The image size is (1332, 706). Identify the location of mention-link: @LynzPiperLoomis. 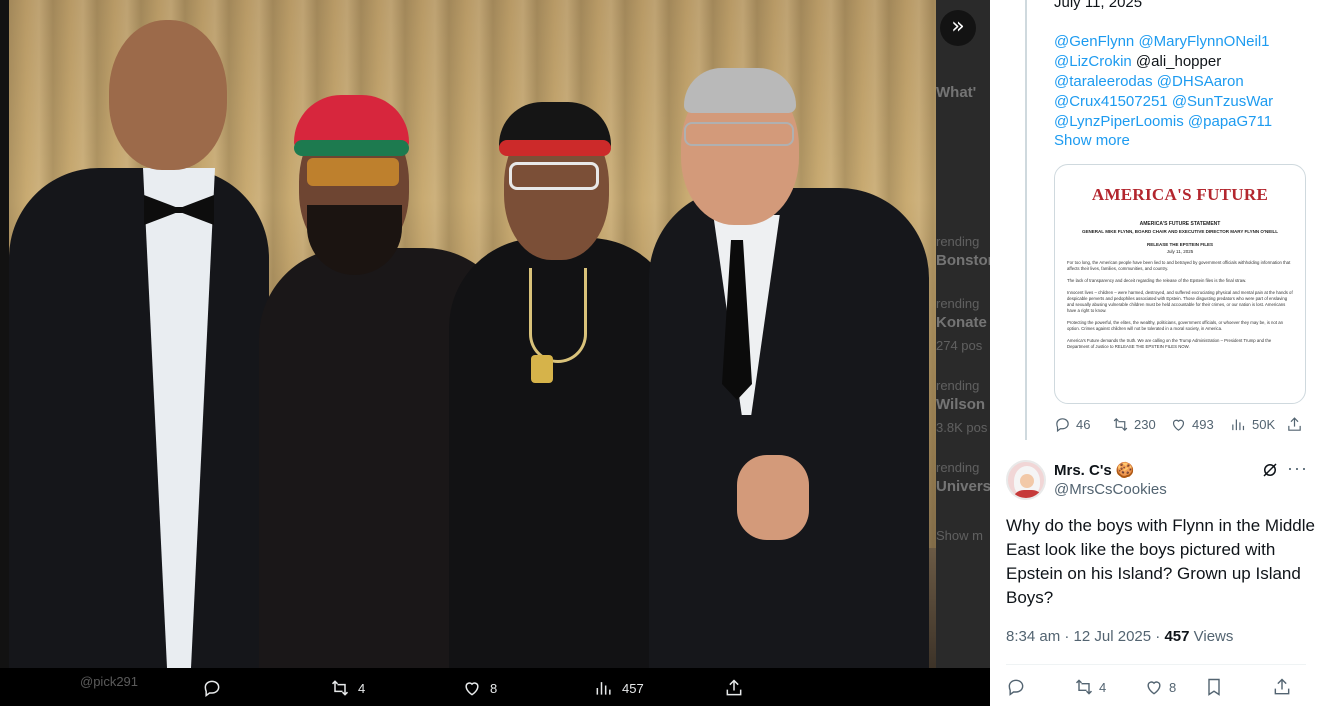
(1119, 121).